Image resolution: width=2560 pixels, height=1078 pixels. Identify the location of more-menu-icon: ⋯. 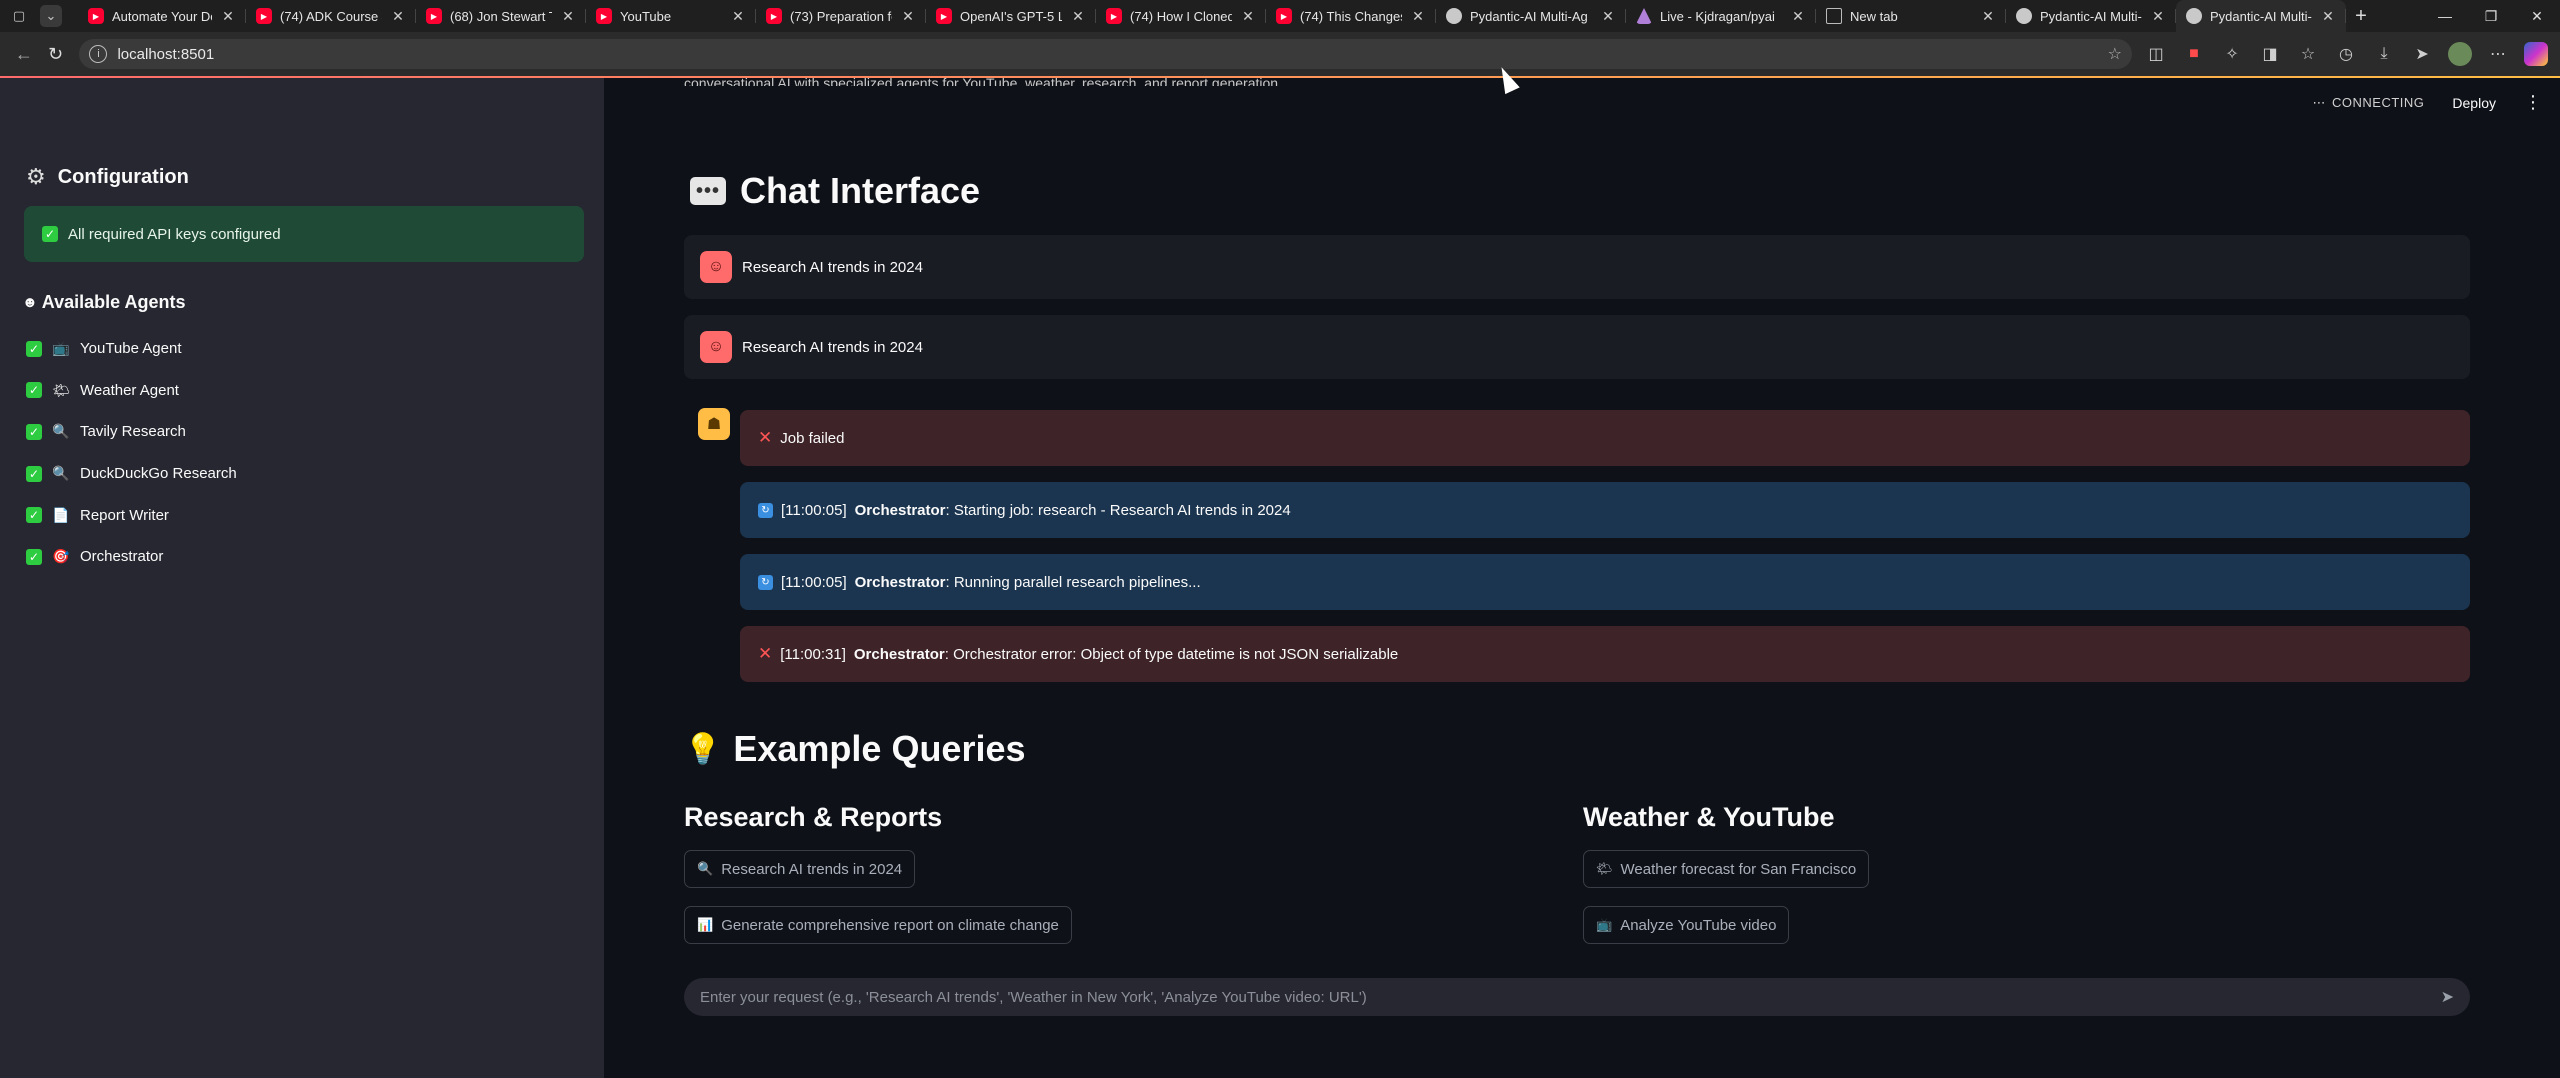
(2498, 54).